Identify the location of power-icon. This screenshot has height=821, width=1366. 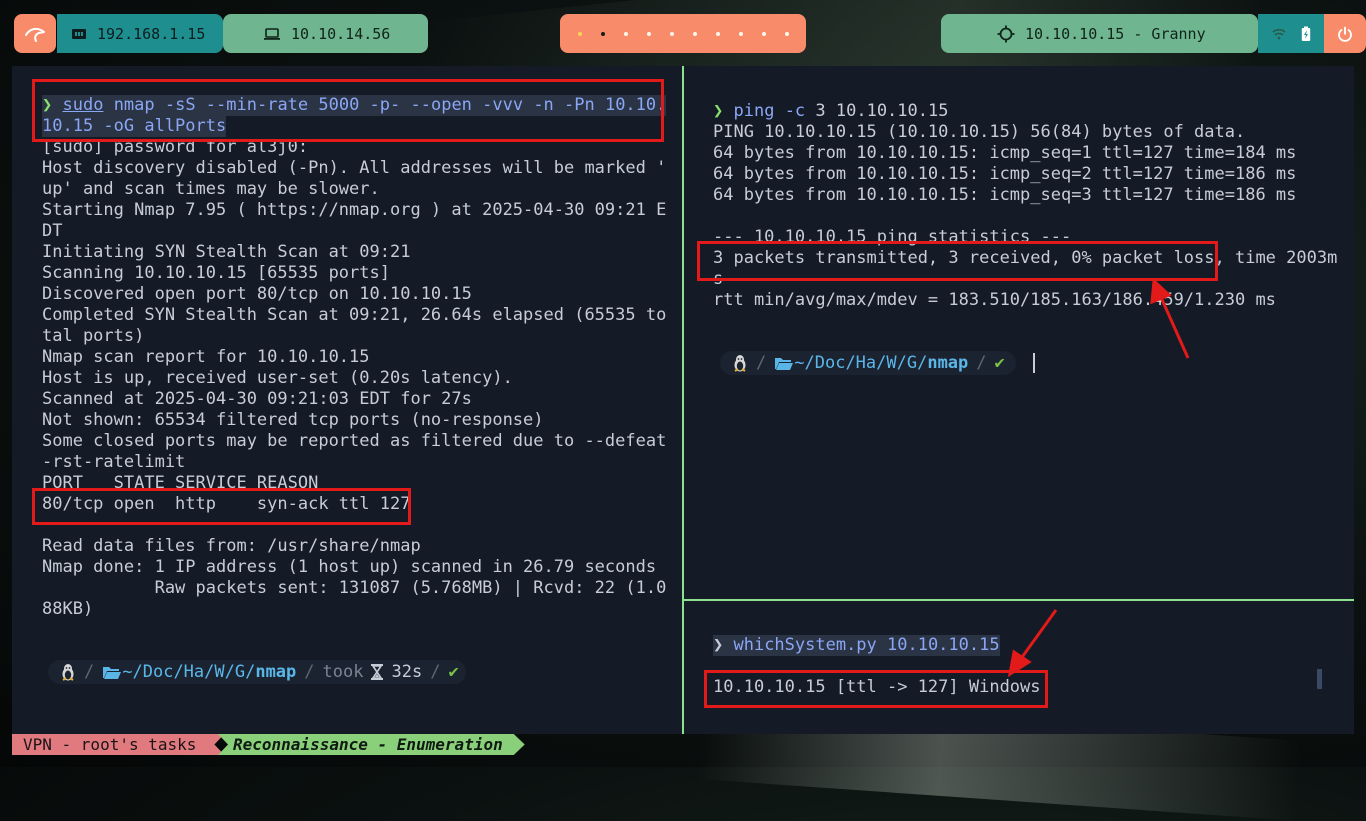
(1345, 34).